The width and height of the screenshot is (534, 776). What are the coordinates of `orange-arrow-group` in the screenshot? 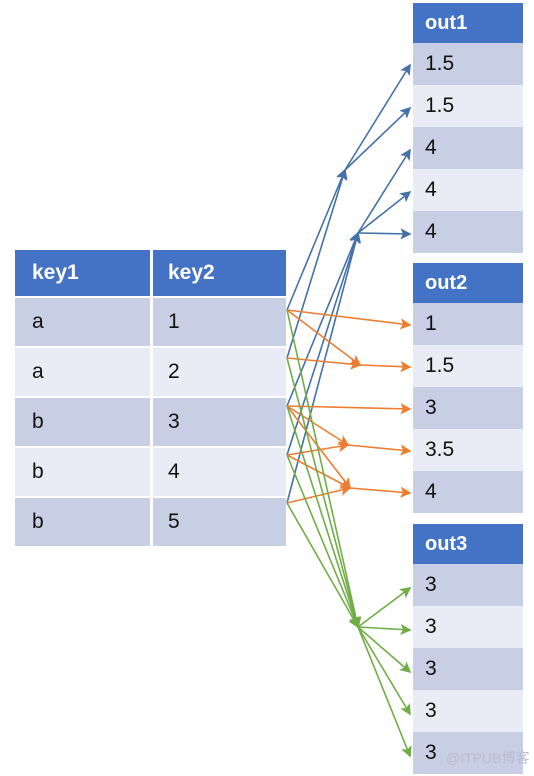 It's located at (349, 406).